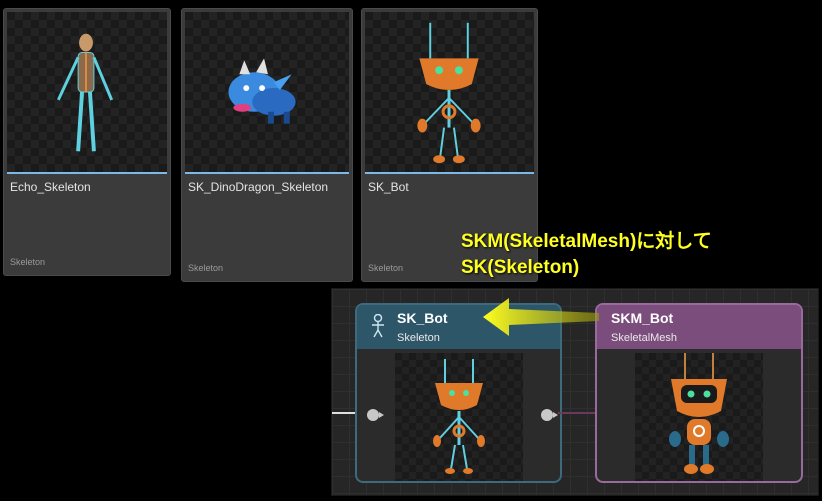 Image resolution: width=822 pixels, height=501 pixels. What do you see at coordinates (378, 326) in the screenshot?
I see `skeleton-icon` at bounding box center [378, 326].